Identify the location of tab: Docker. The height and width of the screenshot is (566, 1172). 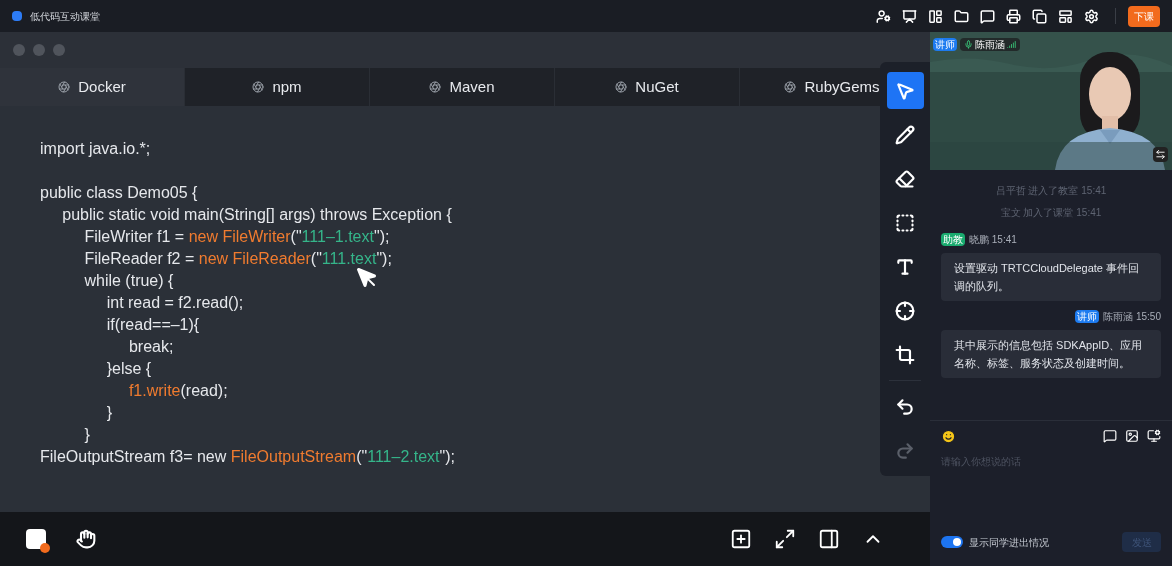
(92, 87).